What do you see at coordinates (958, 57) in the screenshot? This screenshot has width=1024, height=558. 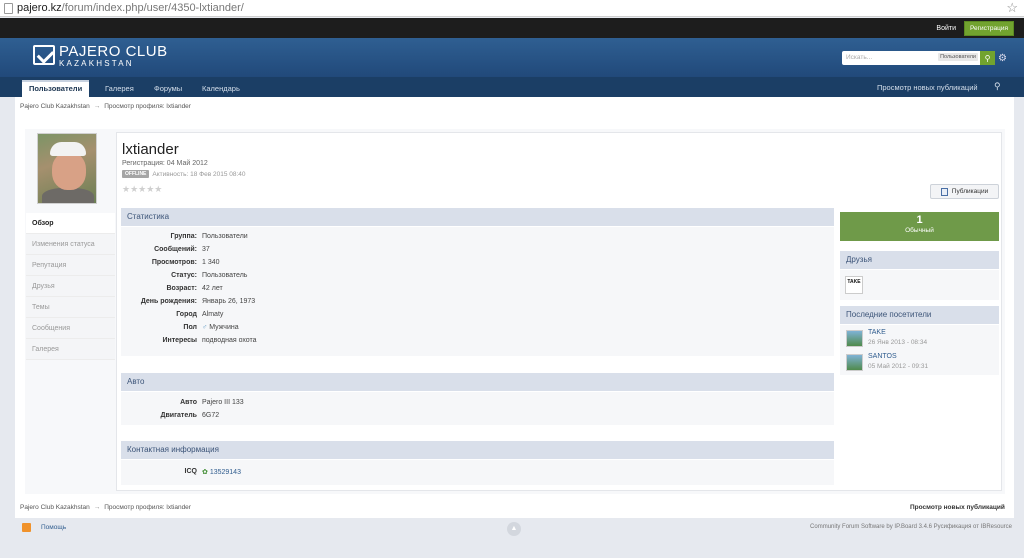 I see `search-scope-button: Пользователи` at bounding box center [958, 57].